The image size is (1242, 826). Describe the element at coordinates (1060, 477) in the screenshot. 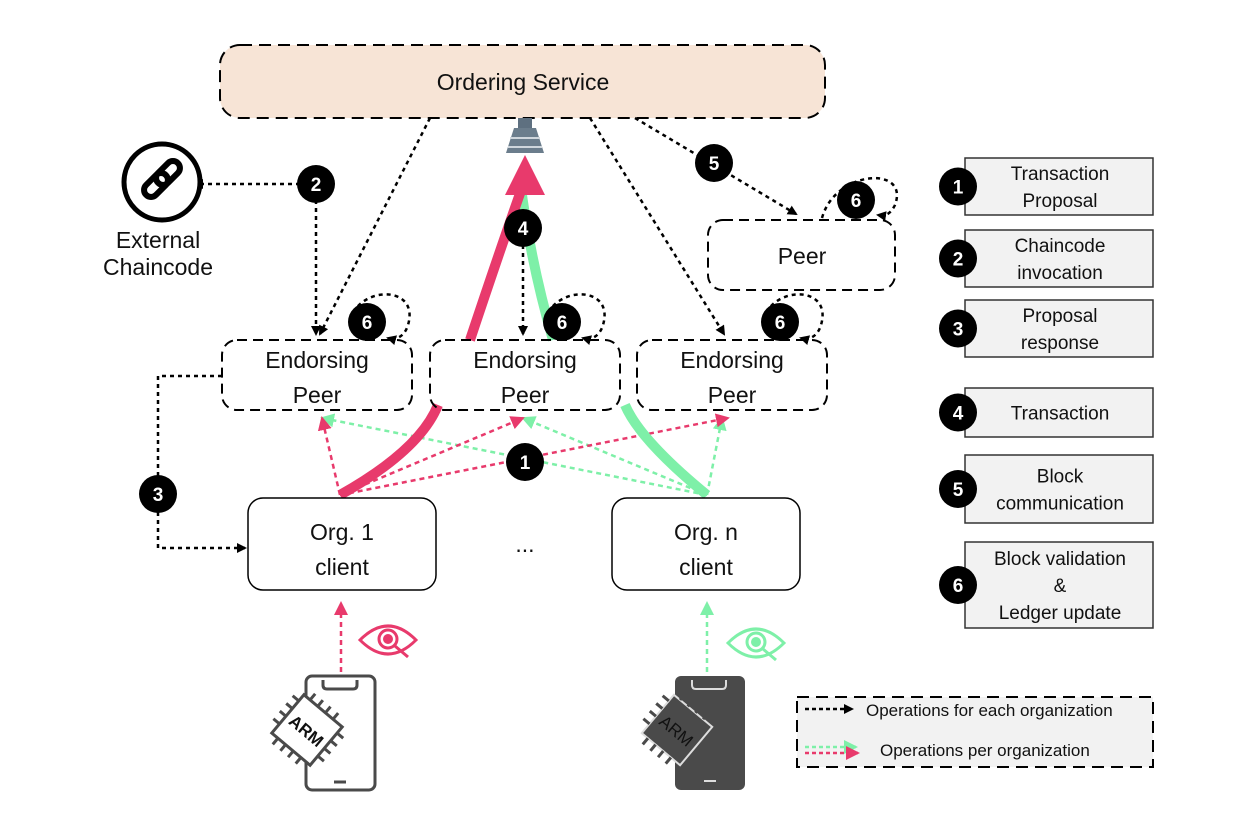

I see `legend-step-label: Block` at that location.